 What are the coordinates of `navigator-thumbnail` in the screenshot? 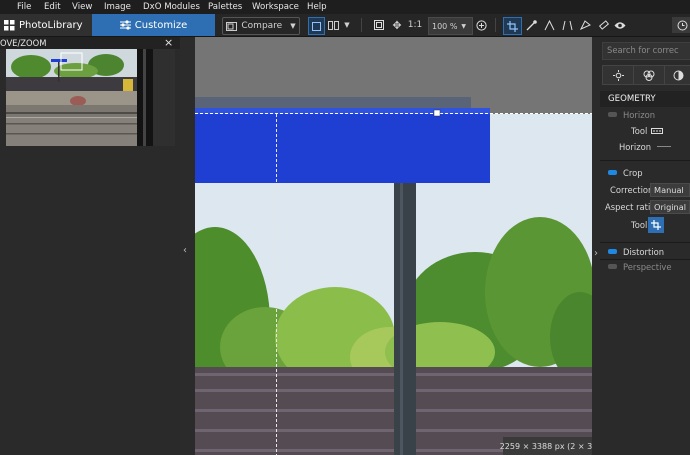 It's located at (71, 97).